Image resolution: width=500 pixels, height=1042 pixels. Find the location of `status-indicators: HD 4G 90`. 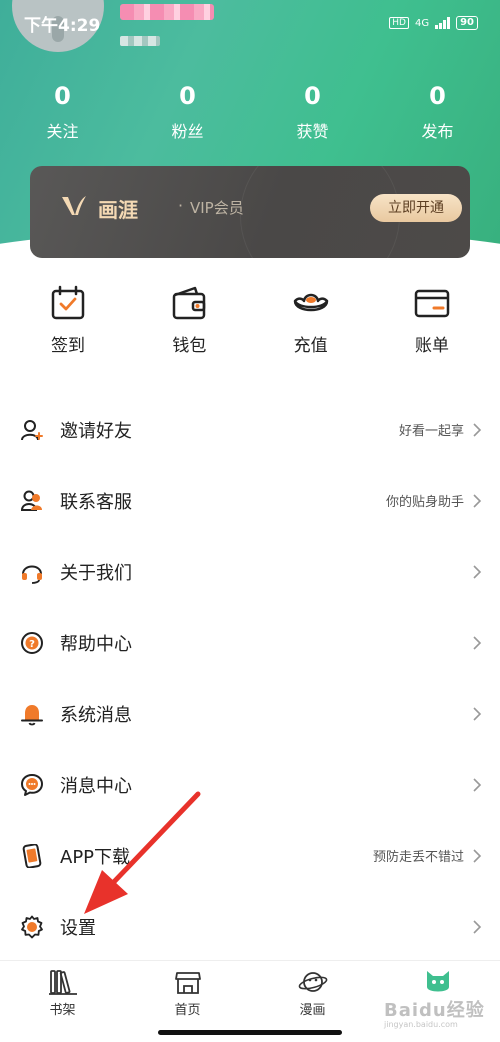

status-indicators: HD 4G 90 is located at coordinates (433, 23).